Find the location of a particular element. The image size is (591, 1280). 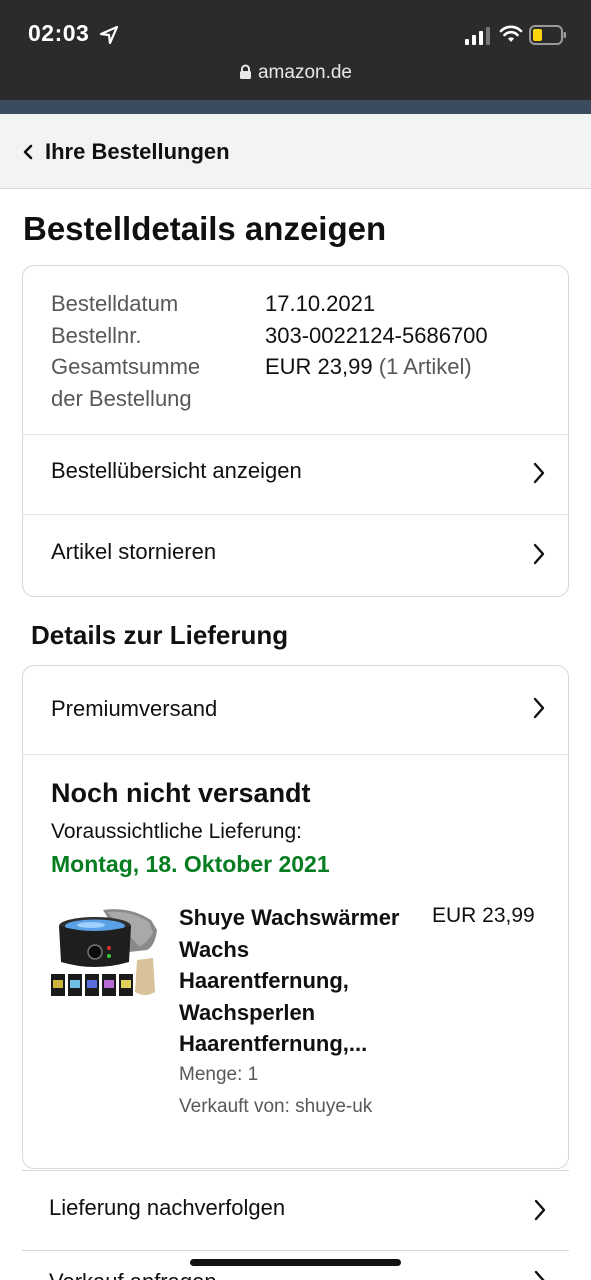

order-date-value: 17.10.2021 is located at coordinates (320, 303).